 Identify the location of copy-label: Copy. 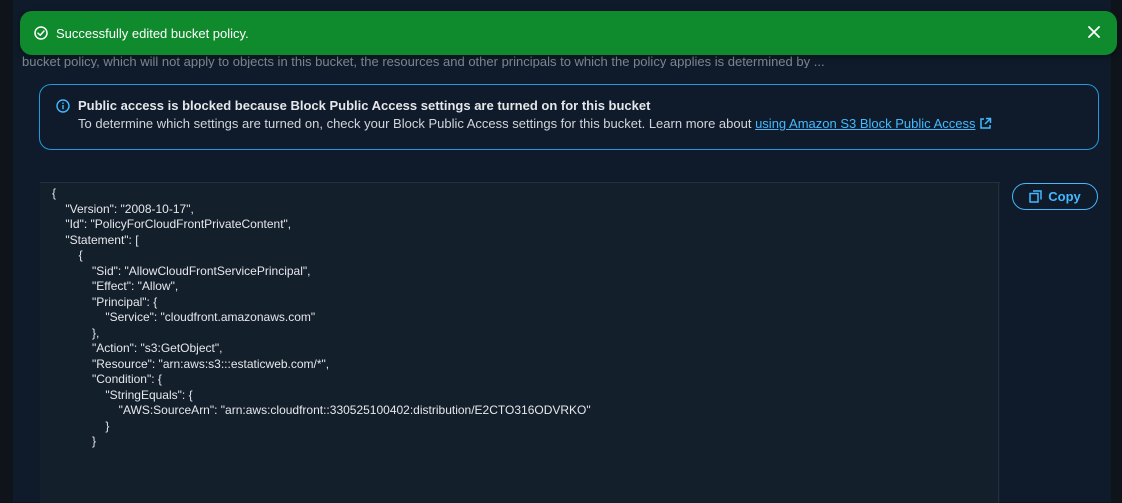
(1064, 196).